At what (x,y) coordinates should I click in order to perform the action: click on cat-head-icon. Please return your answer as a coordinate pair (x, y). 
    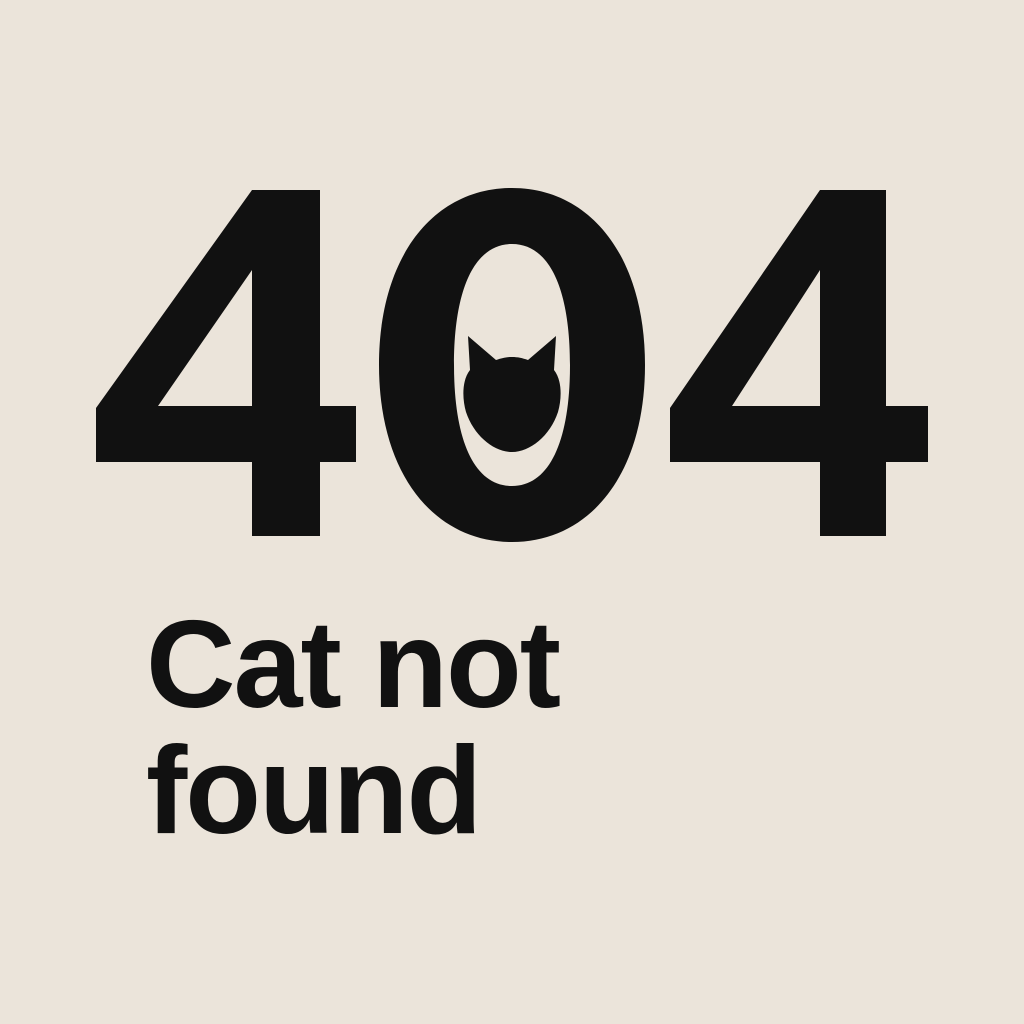
    Looking at the image, I should click on (512, 394).